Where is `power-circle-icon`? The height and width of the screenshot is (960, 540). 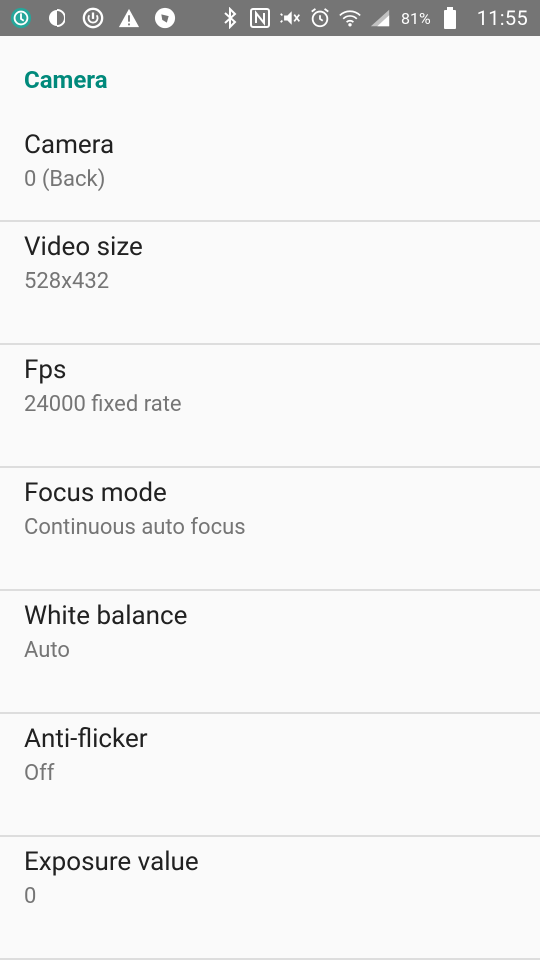 power-circle-icon is located at coordinates (93, 18).